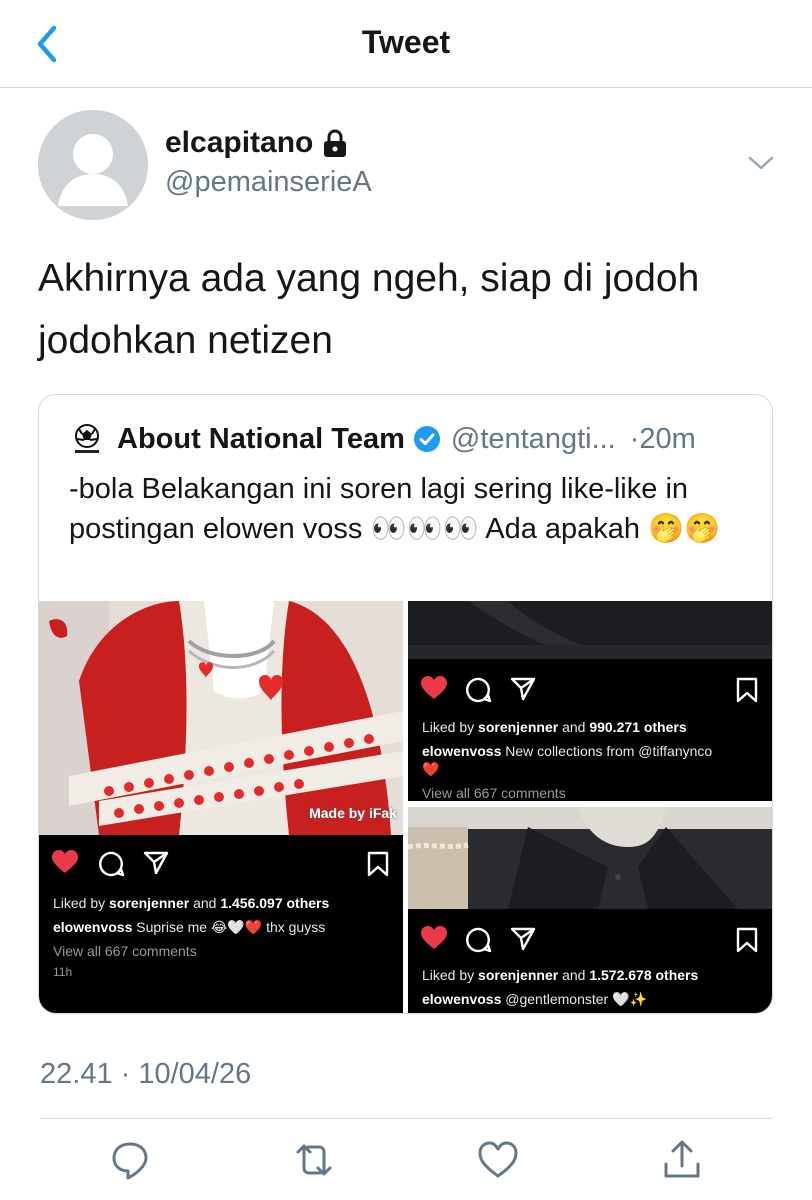 The image size is (812, 1200). Describe the element at coordinates (130, 1160) in the screenshot. I see `reply-icon` at that location.